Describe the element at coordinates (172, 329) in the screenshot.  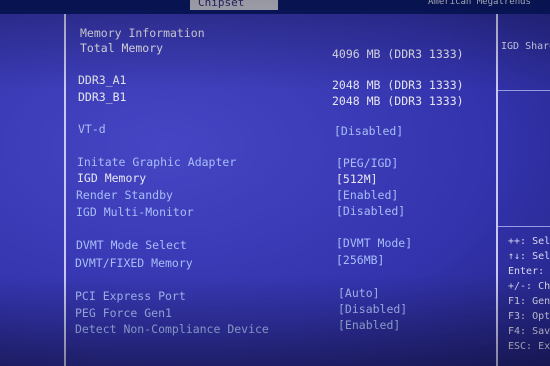
I see `detect-non-compliance-label: Detect Non-Compliance Device` at that location.